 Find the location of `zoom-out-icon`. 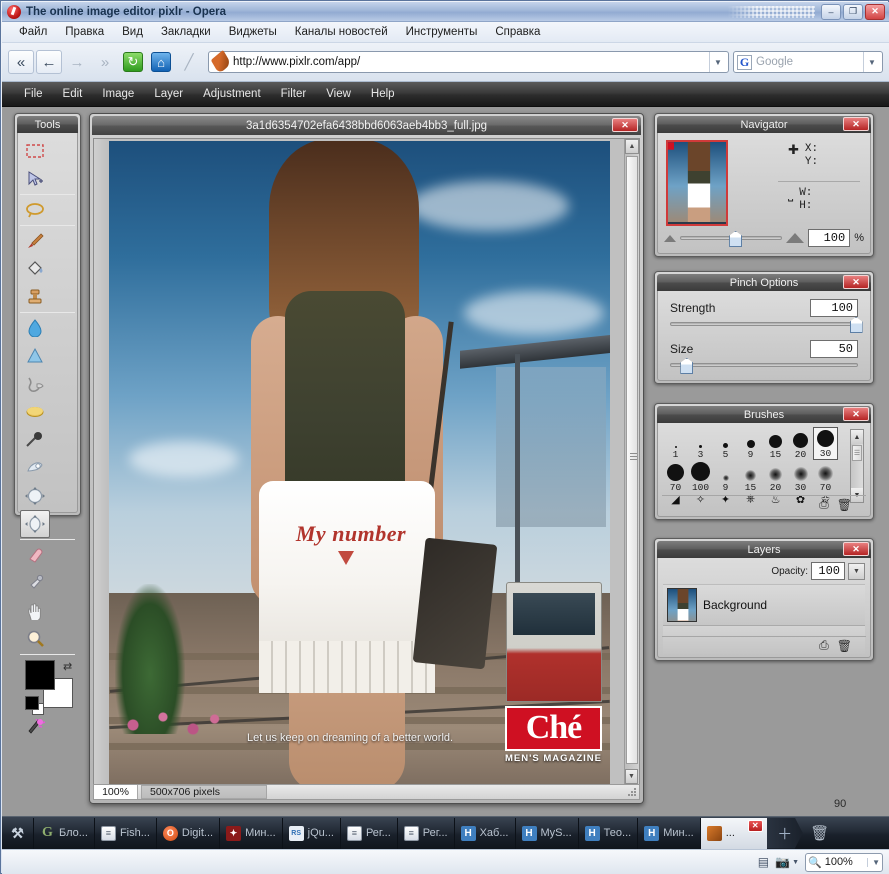

zoom-out-icon is located at coordinates (670, 238).